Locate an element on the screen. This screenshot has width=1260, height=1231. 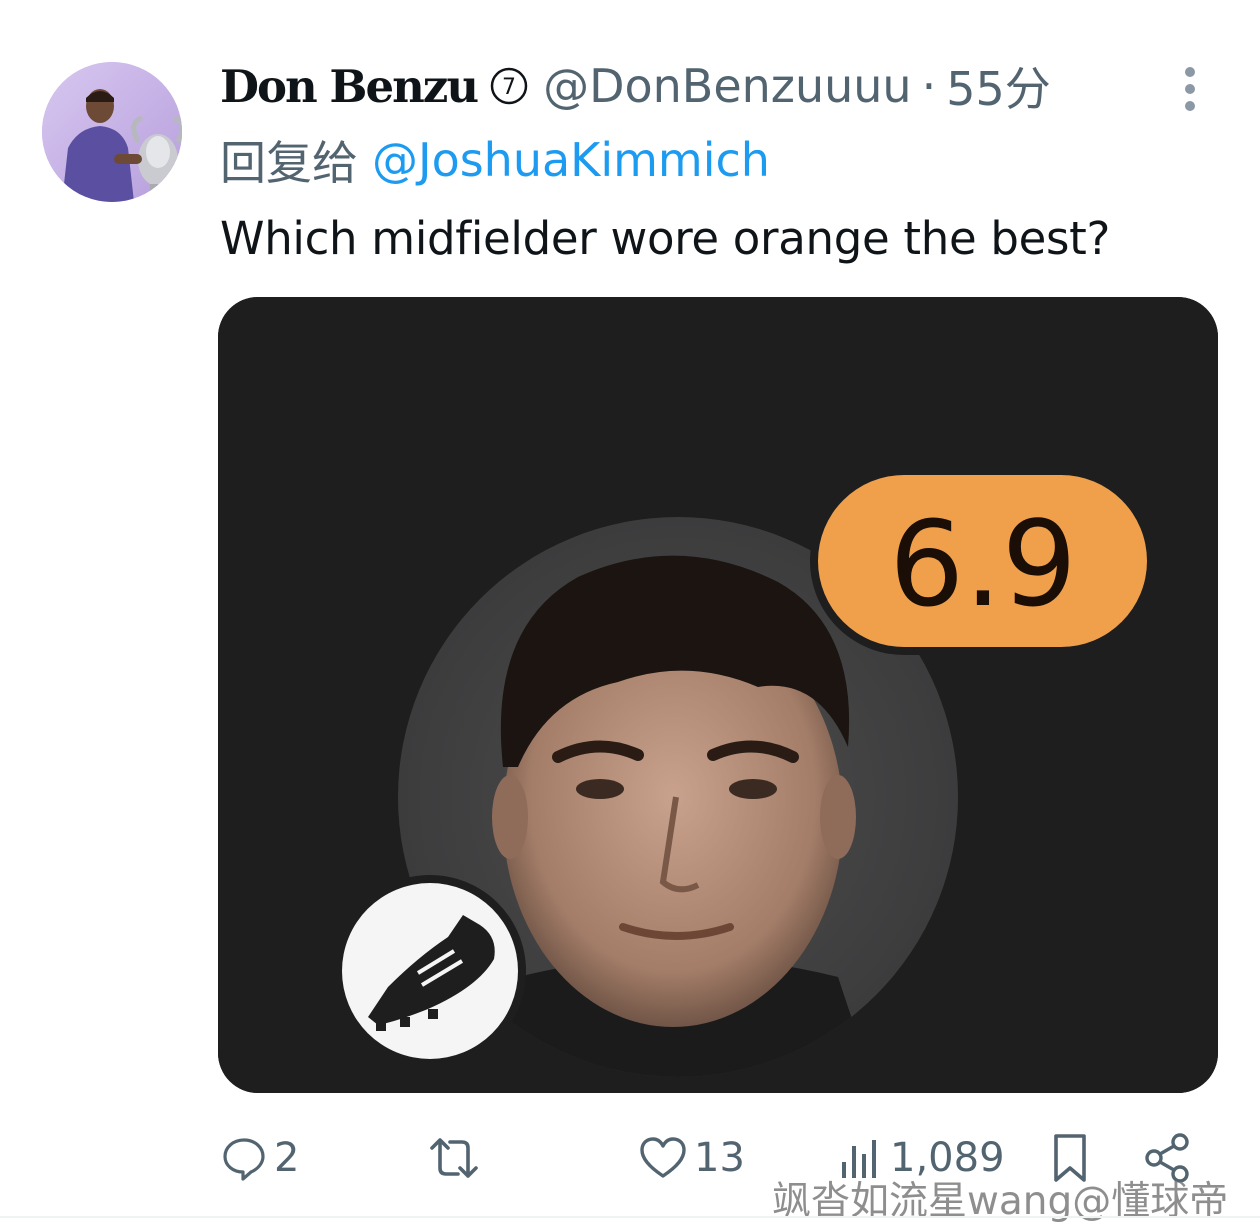
reply-button: 2 is located at coordinates (259, 1158).